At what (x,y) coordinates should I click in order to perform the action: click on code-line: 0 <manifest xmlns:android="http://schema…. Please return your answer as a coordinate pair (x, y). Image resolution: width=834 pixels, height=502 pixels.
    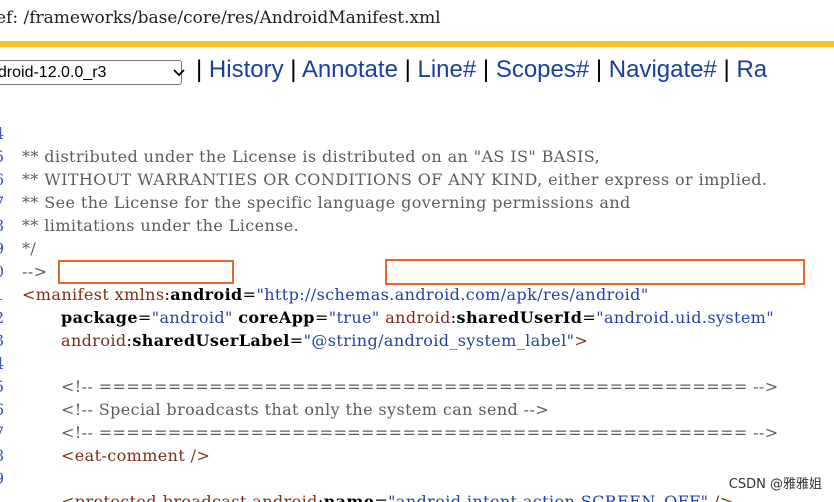
    Looking at the image, I should click on (324, 270).